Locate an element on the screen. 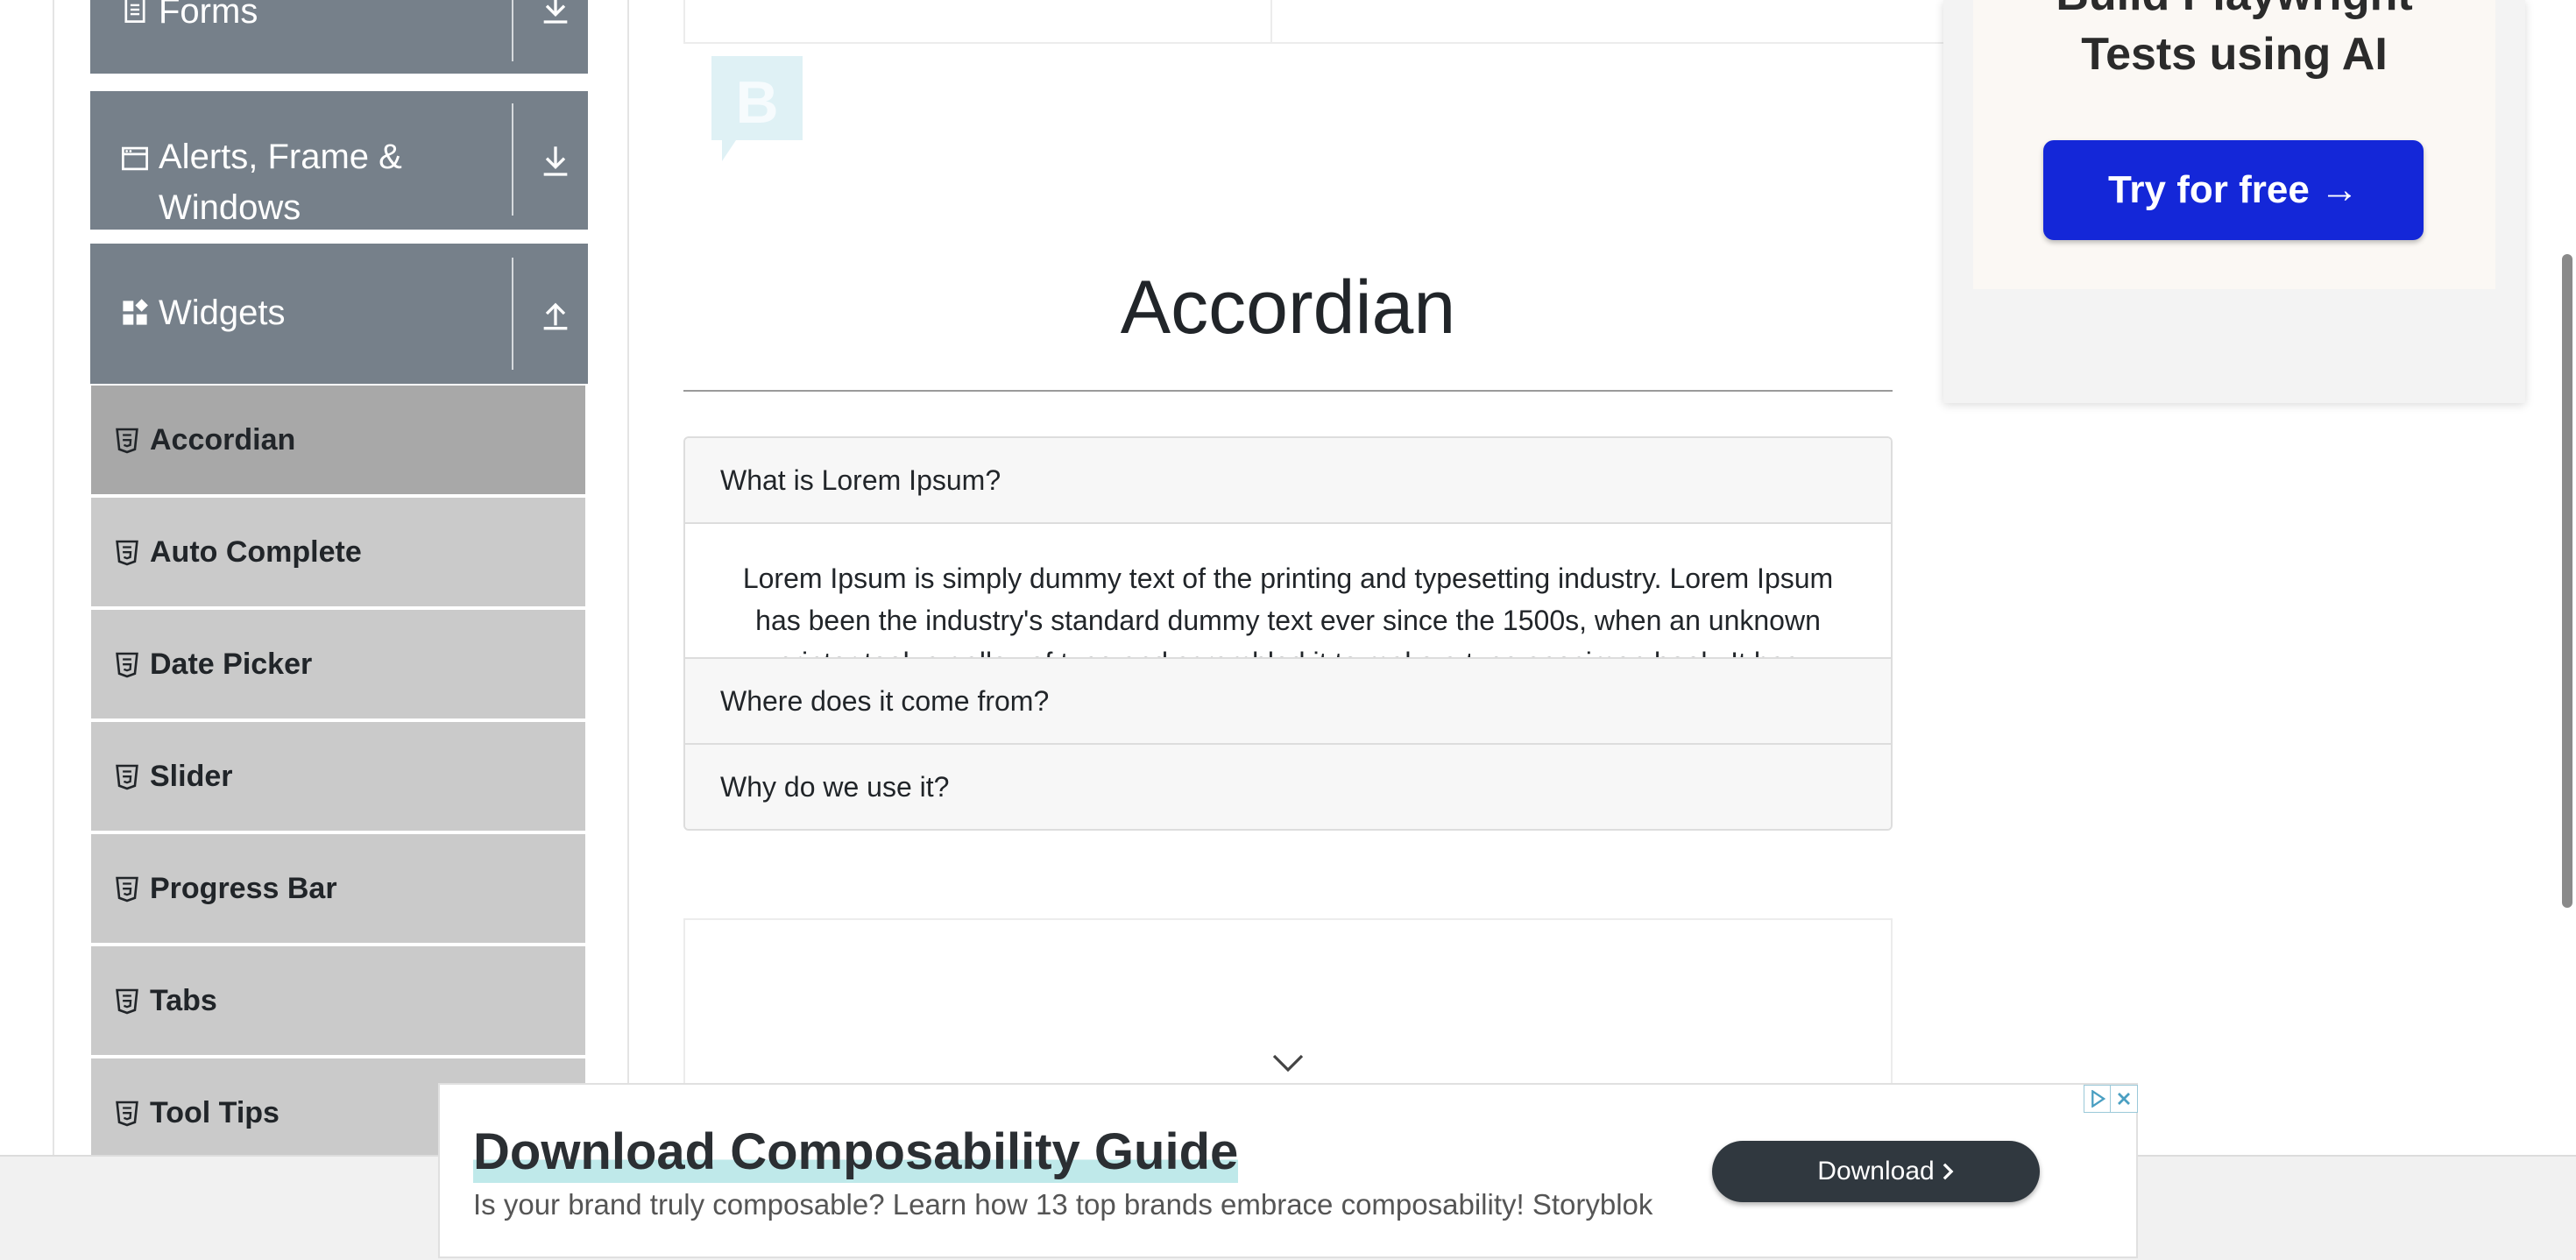 Image resolution: width=2576 pixels, height=1260 pixels. sidebar-item-label: Progress Bar is located at coordinates (243, 888).